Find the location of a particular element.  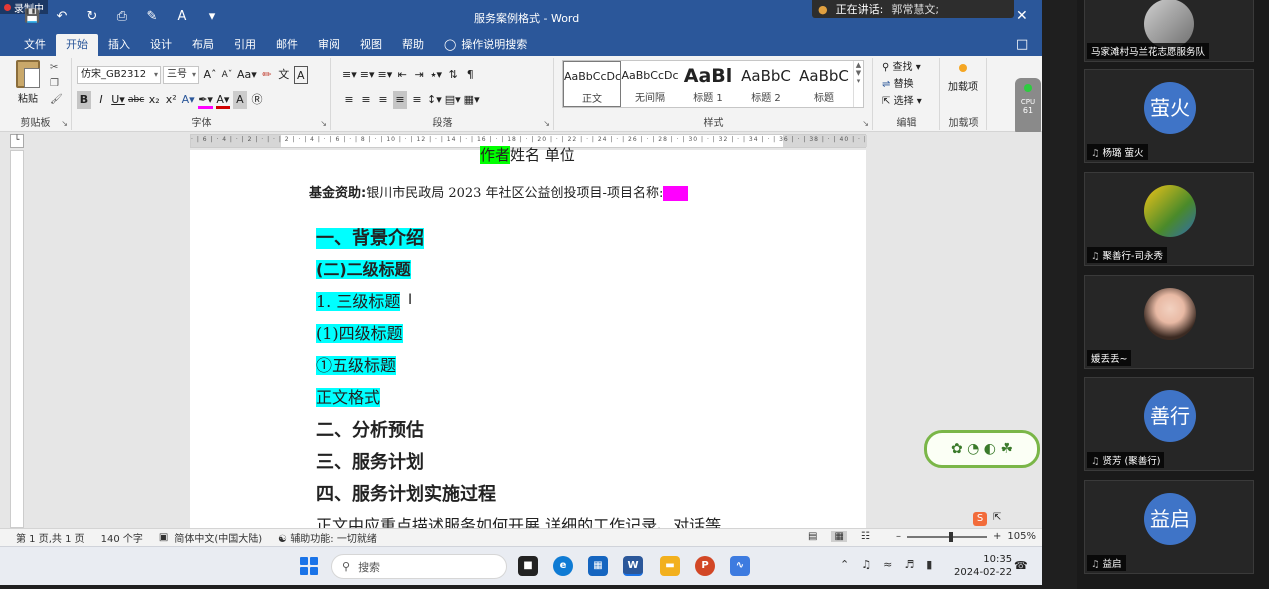

windows-start-icon is located at coordinates (309, 566).